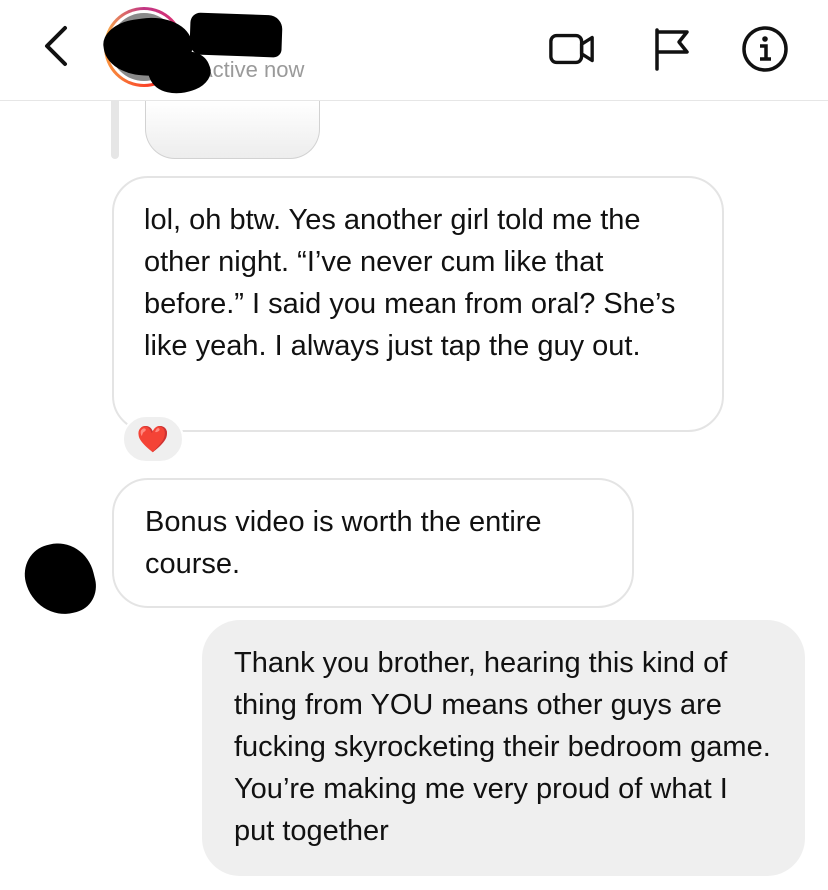  Describe the element at coordinates (60, 579) in the screenshot. I see `sender-avatar-redacted` at that location.